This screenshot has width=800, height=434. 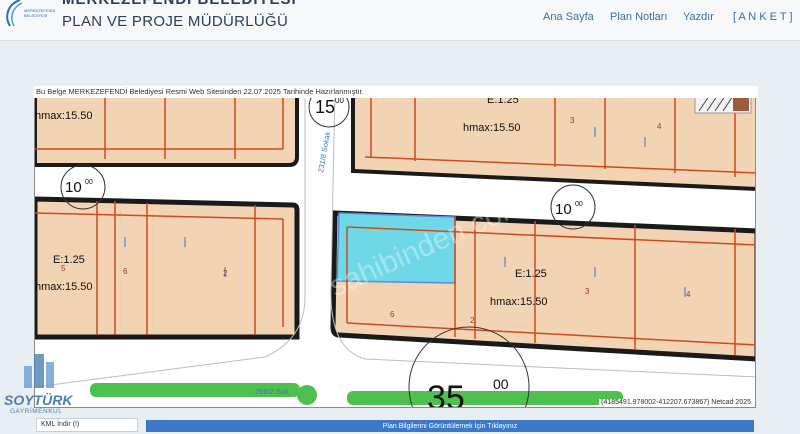 I want to click on road-width-bottom-sup: 00, so click(x=501, y=384).